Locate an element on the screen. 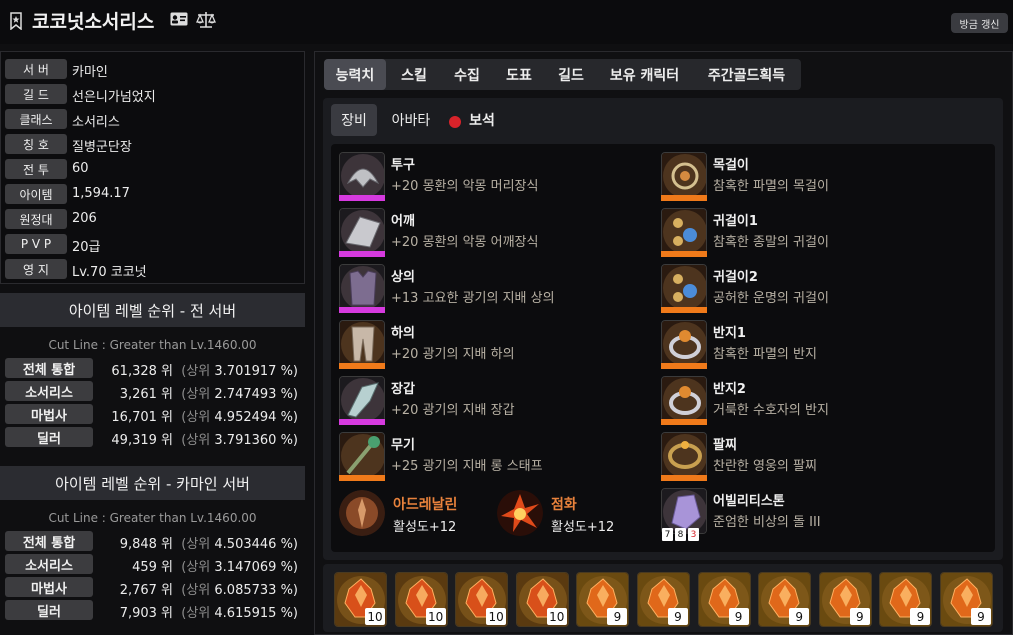 This screenshot has height=635, width=1013. tab-weekly-gold: 주간골드획득 is located at coordinates (746, 74).